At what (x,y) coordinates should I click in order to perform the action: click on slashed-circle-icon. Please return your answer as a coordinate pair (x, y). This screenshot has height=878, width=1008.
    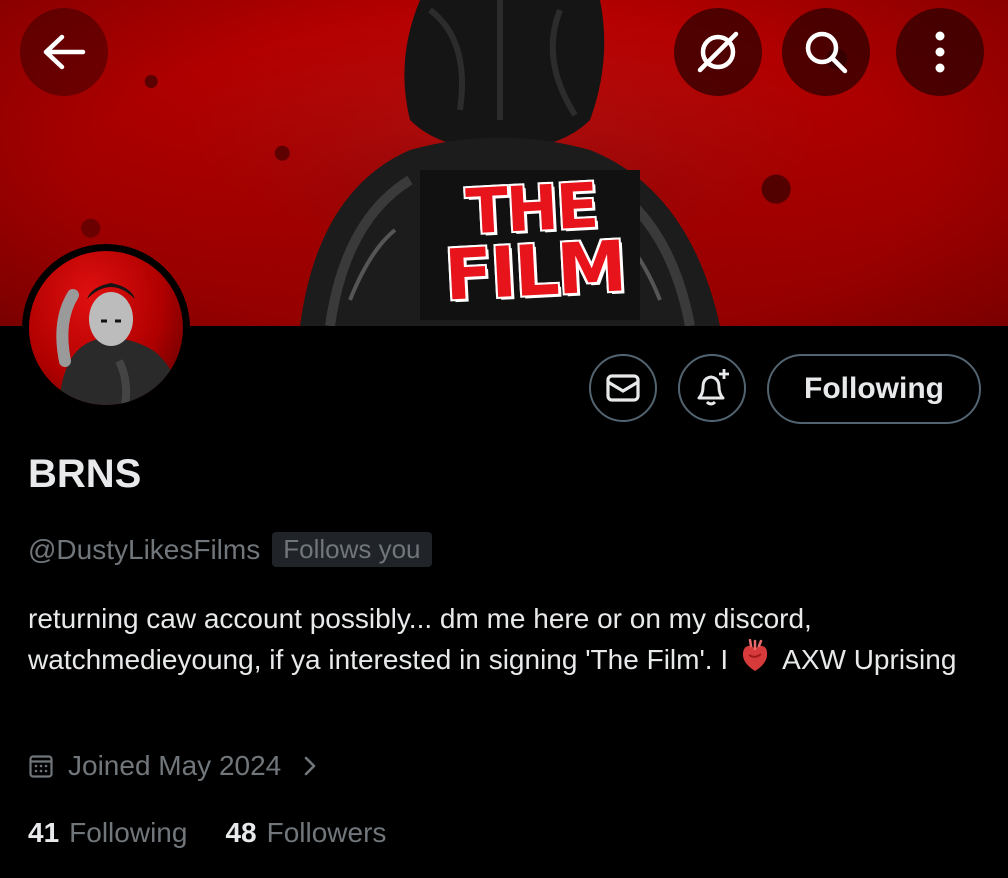
    Looking at the image, I should click on (718, 52).